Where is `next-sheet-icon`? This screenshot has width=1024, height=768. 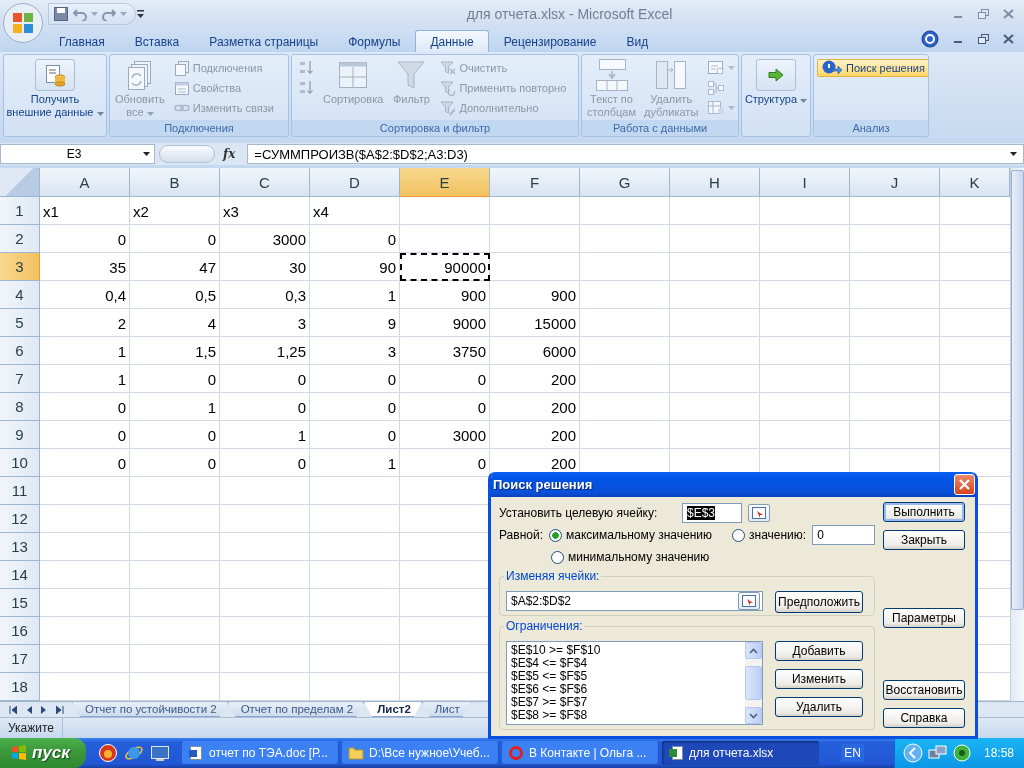 next-sheet-icon is located at coordinates (43, 709).